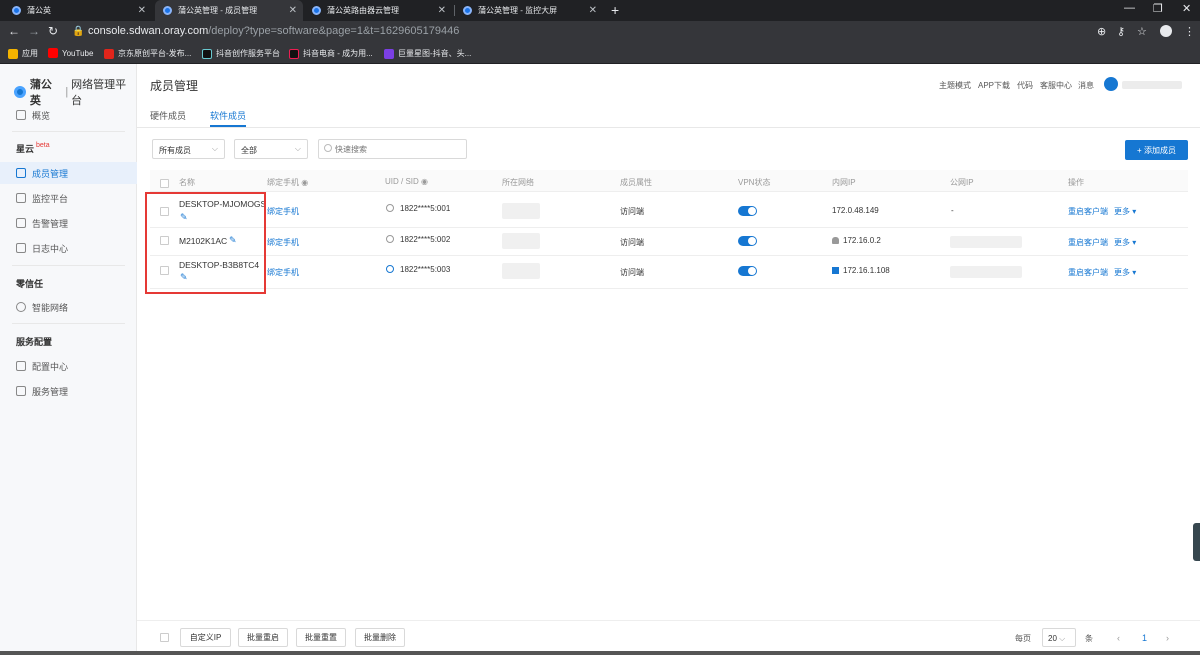 The height and width of the screenshot is (655, 1200). Describe the element at coordinates (229, 10) in the screenshot. I see `browser-tab-active: 蒲公英管理 - 成员管理 ✕` at that location.